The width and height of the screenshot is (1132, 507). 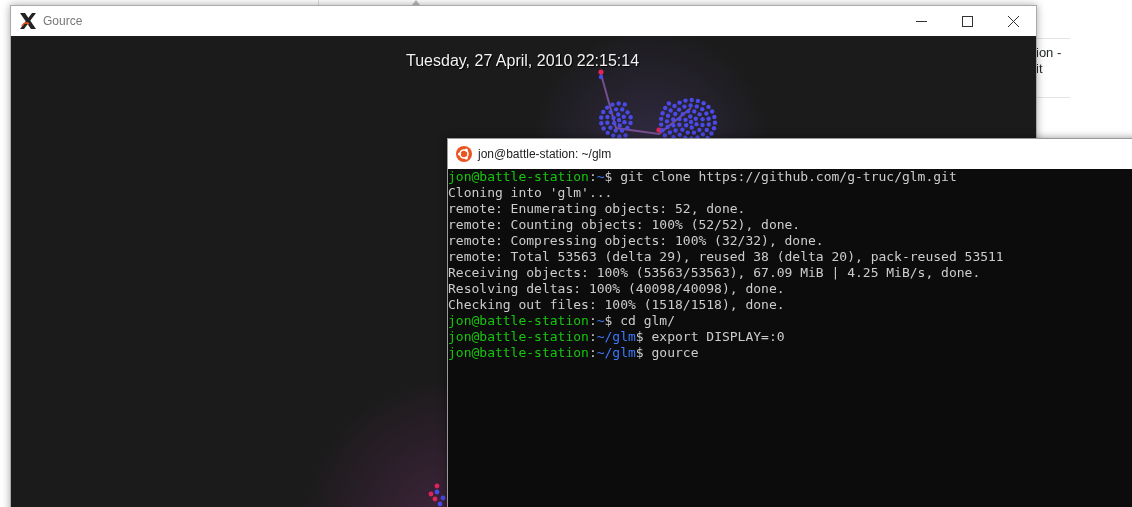 What do you see at coordinates (967, 21) in the screenshot?
I see `maximize-icon` at bounding box center [967, 21].